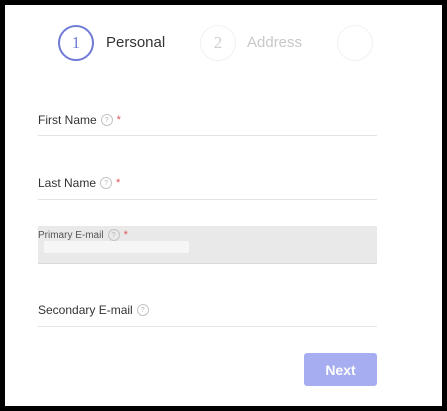  Describe the element at coordinates (355, 43) in the screenshot. I see `step-3-indicator` at that location.